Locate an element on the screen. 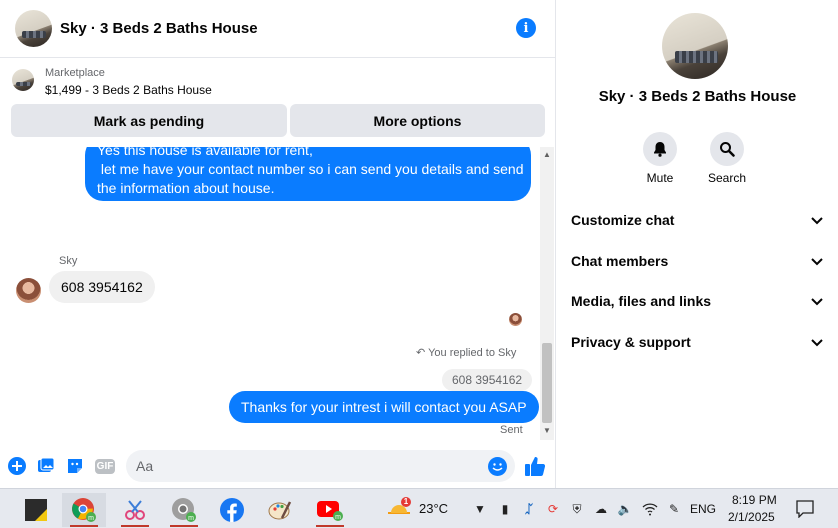 Image resolution: width=838 pixels, height=528 pixels. sticky-notes-icon is located at coordinates (36, 510).